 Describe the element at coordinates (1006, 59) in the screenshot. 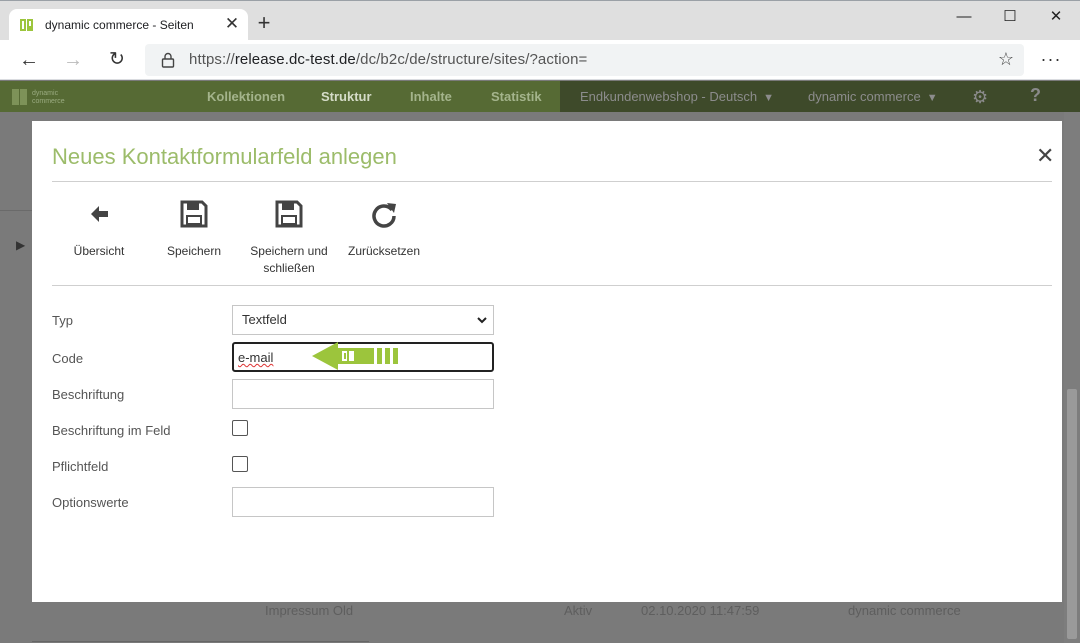

I see `favorite-star-icon: ☆` at that location.